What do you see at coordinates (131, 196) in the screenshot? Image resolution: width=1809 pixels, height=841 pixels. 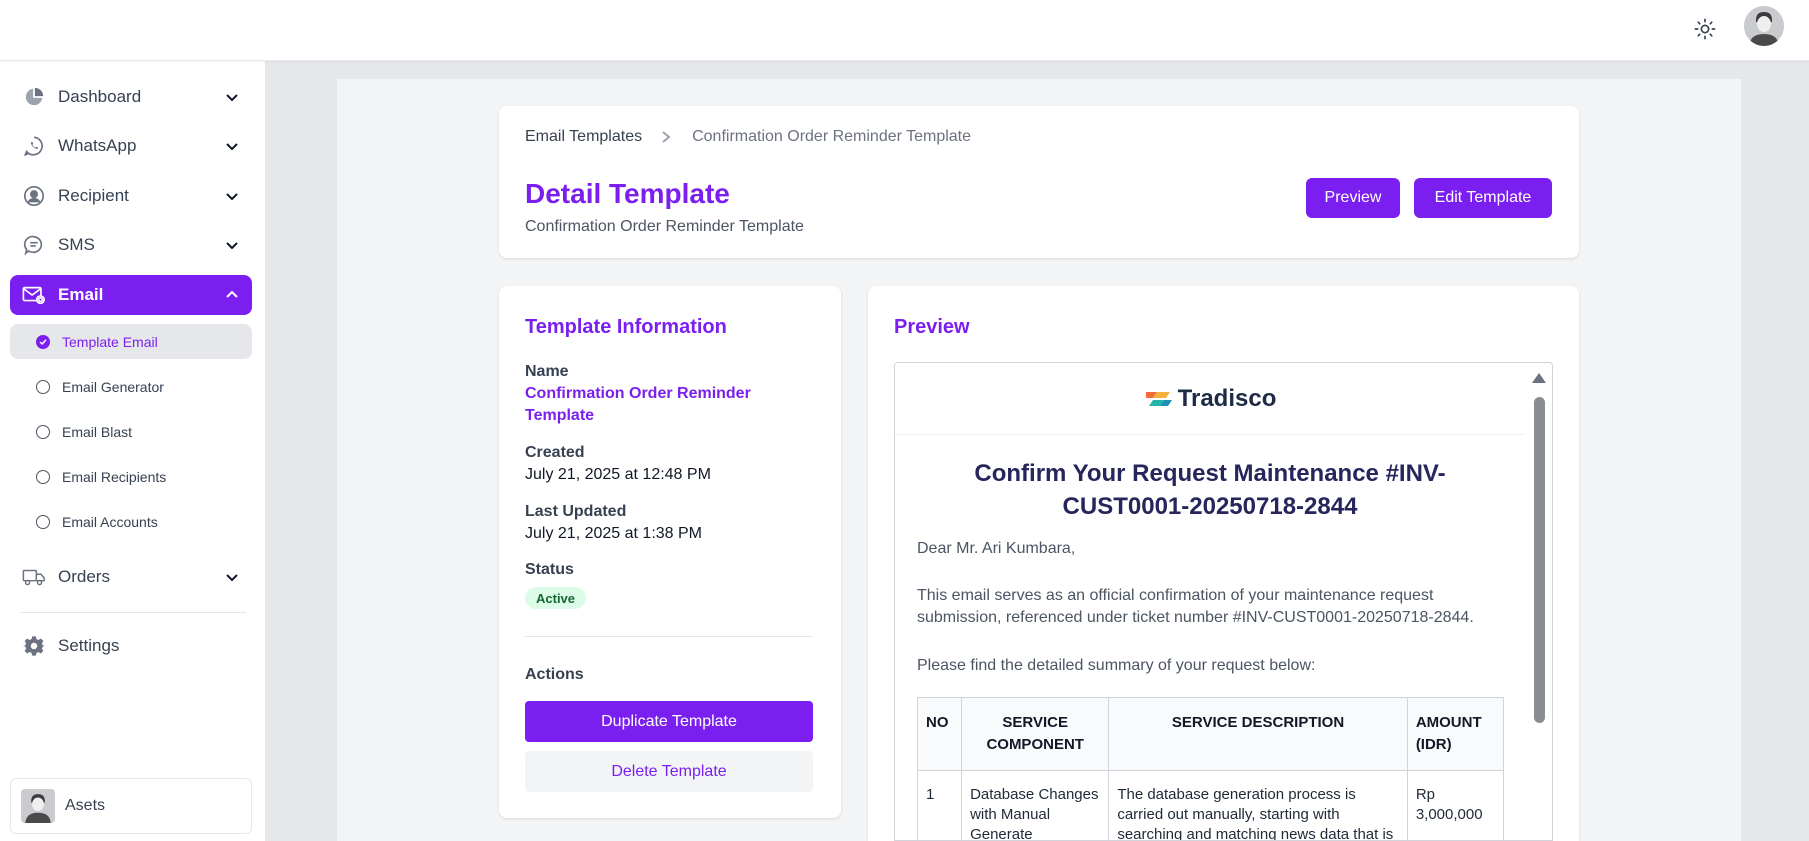 I see `sidebar-item-recipient: Recipient` at bounding box center [131, 196].